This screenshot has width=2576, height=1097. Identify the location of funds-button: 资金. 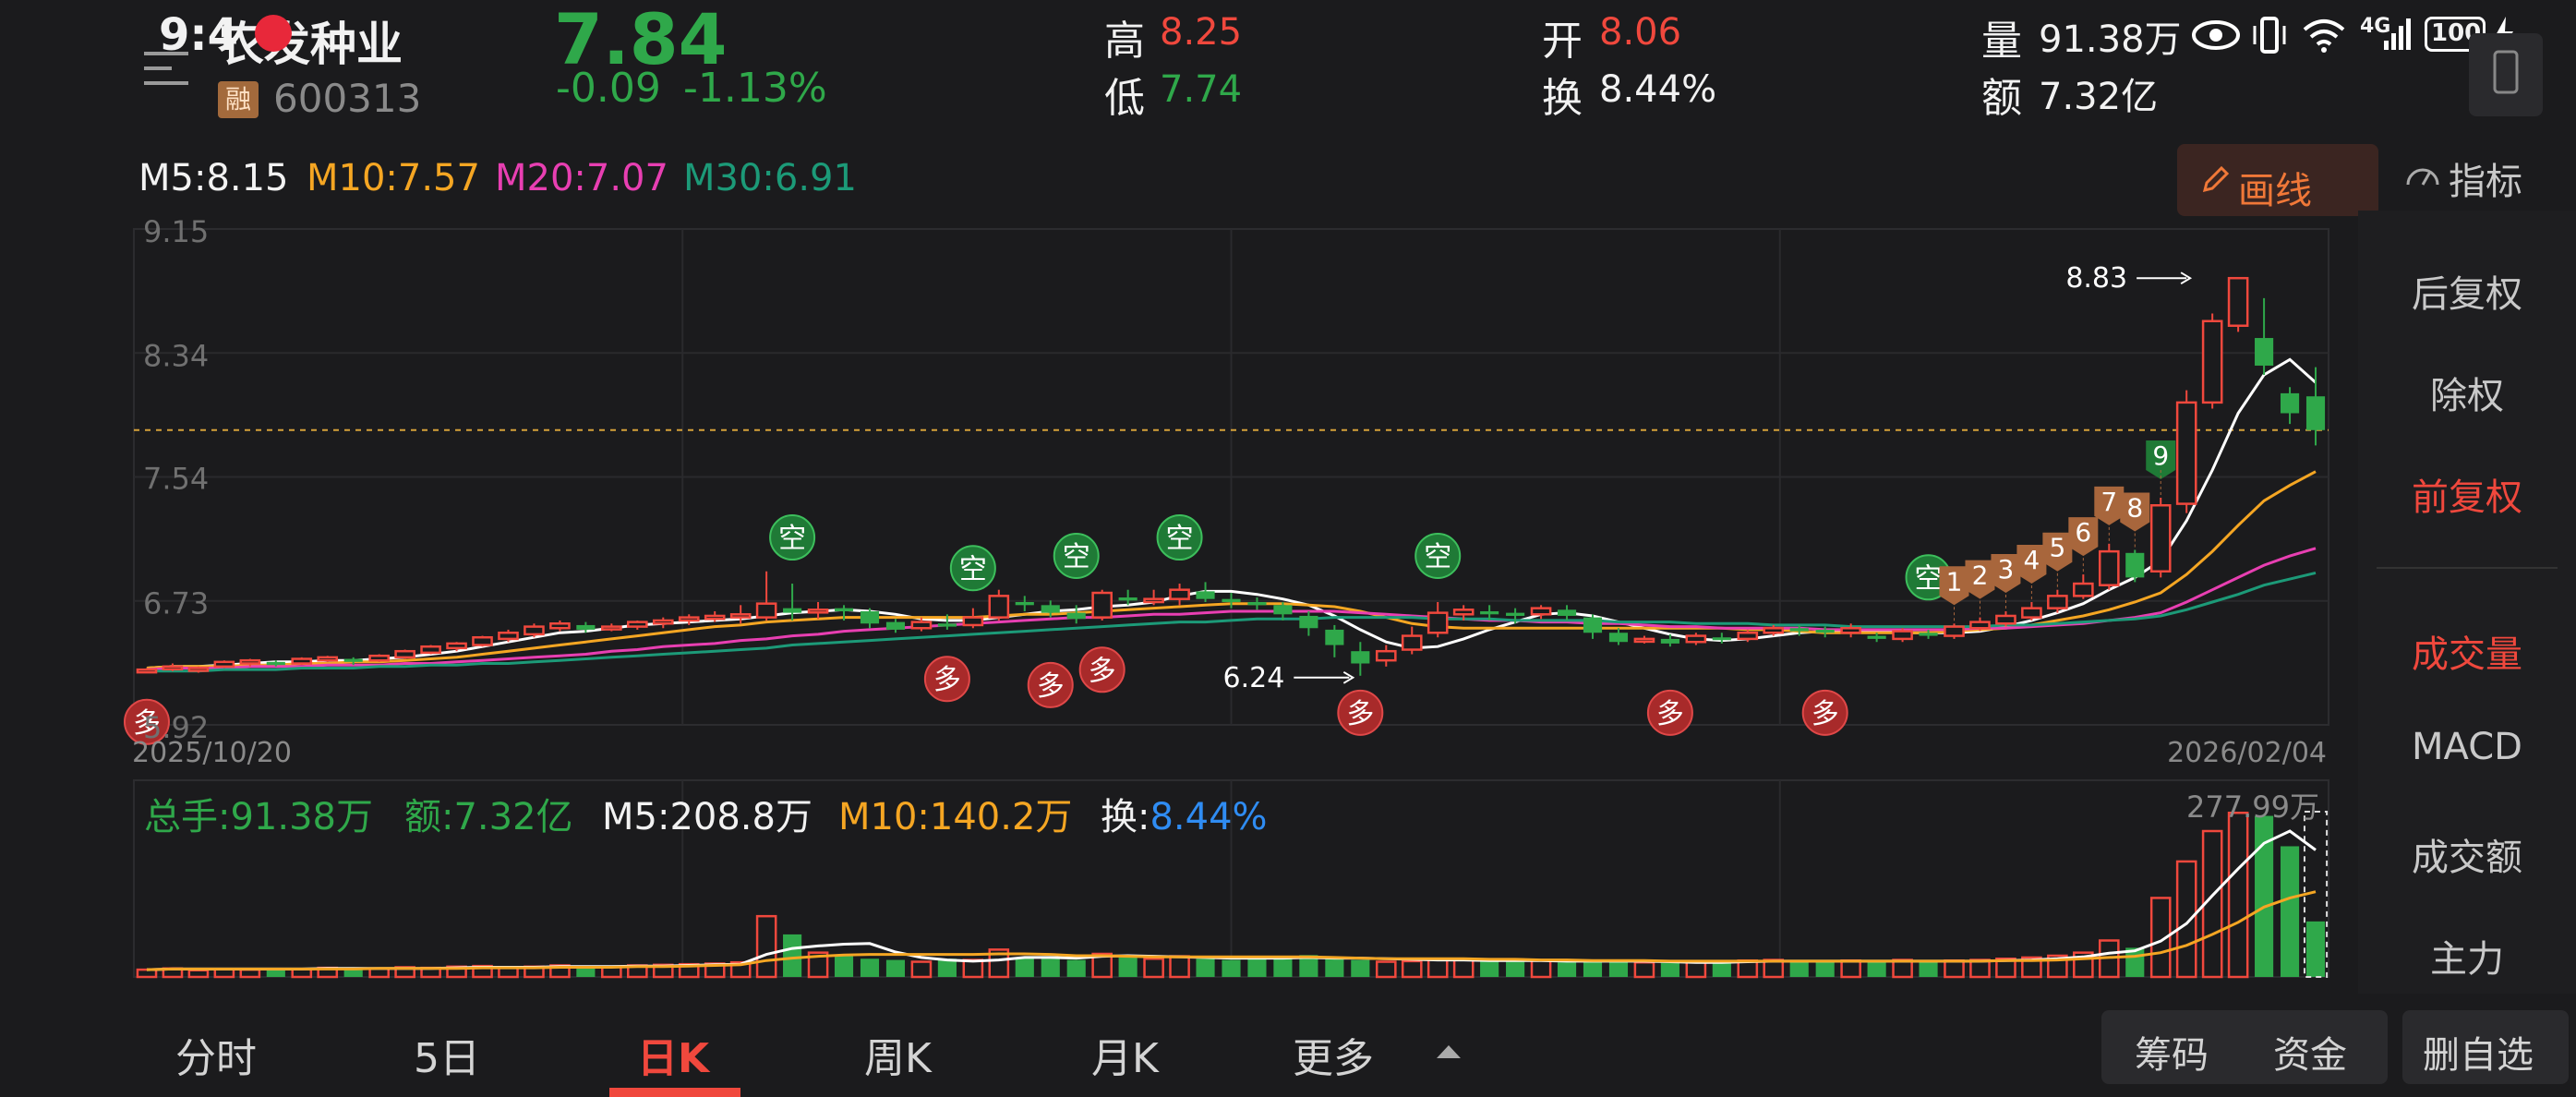
(2310, 1052).